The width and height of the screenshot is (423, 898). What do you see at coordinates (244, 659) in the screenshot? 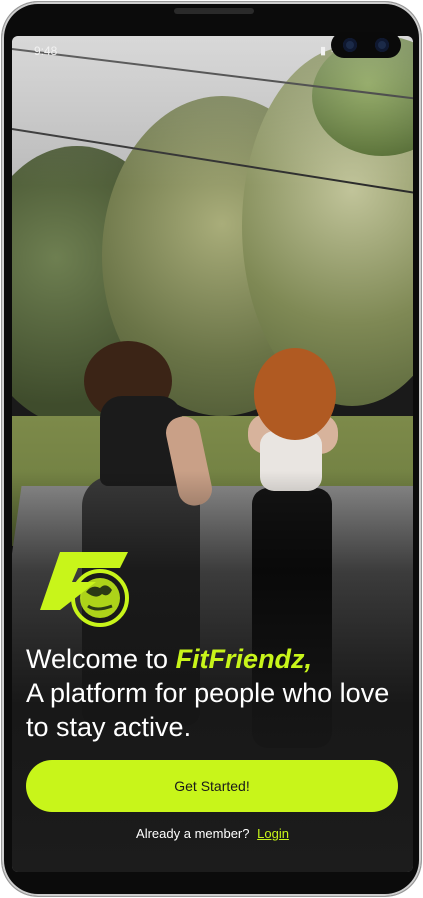
I see `brand-name: FitFriendz,` at bounding box center [244, 659].